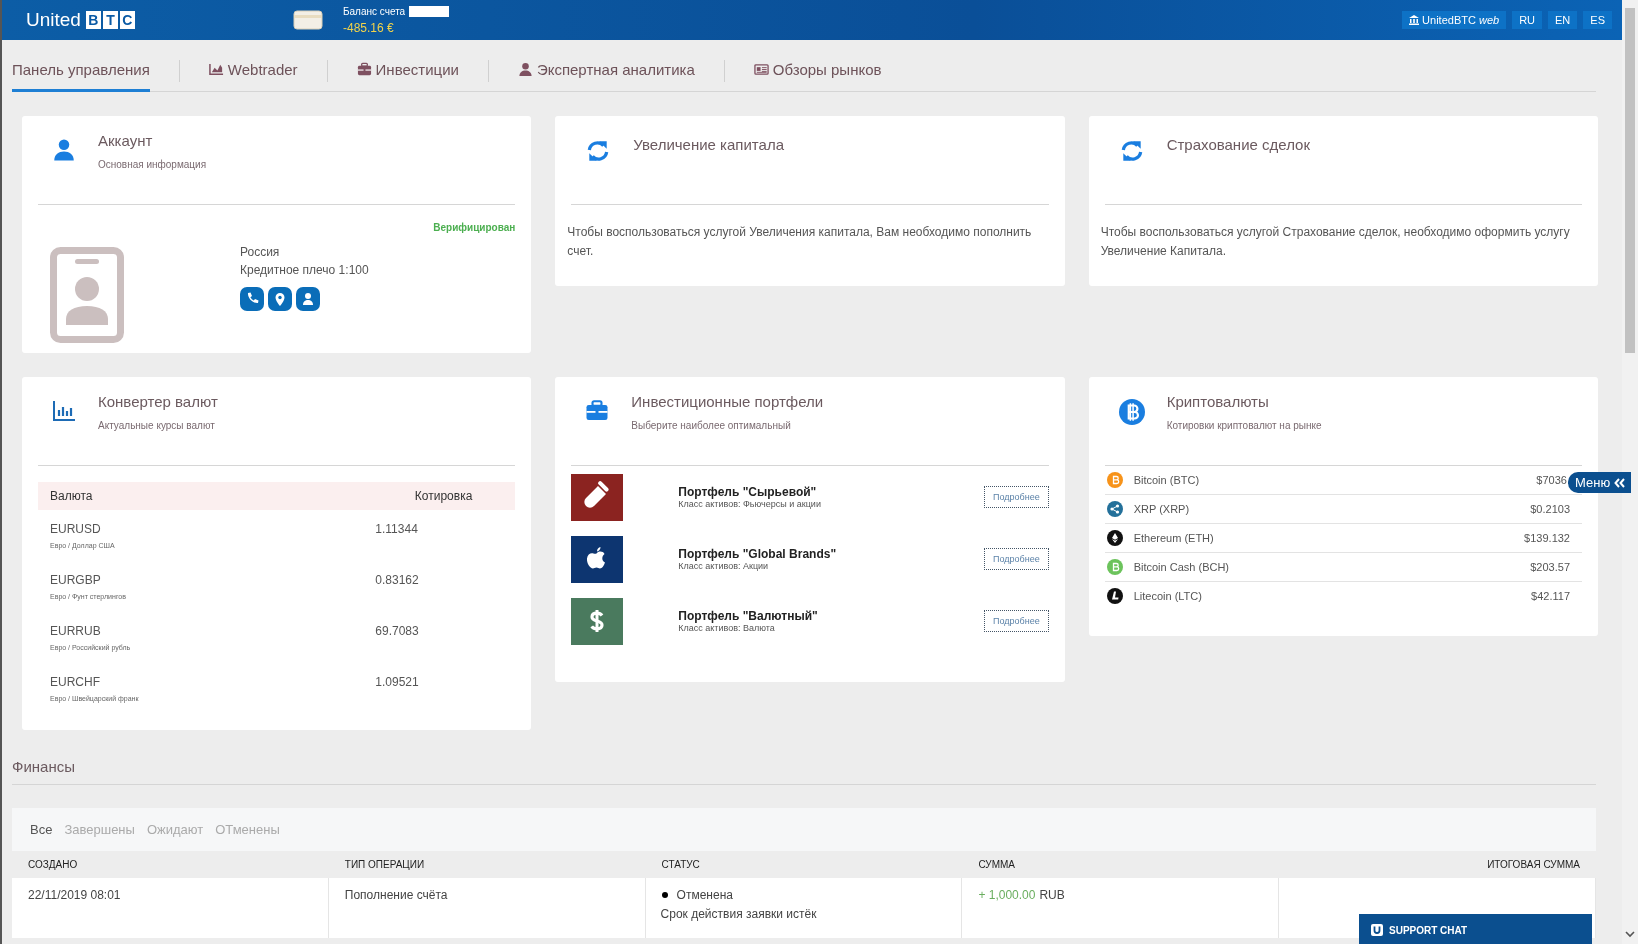  Describe the element at coordinates (374, 11) in the screenshot. I see `balance-label: Баланс счета` at that location.